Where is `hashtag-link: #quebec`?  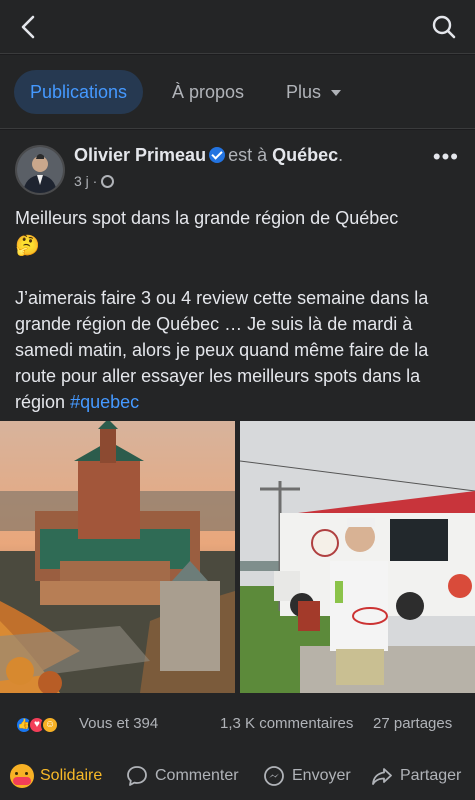
hashtag-link: #quebec is located at coordinates (104, 402).